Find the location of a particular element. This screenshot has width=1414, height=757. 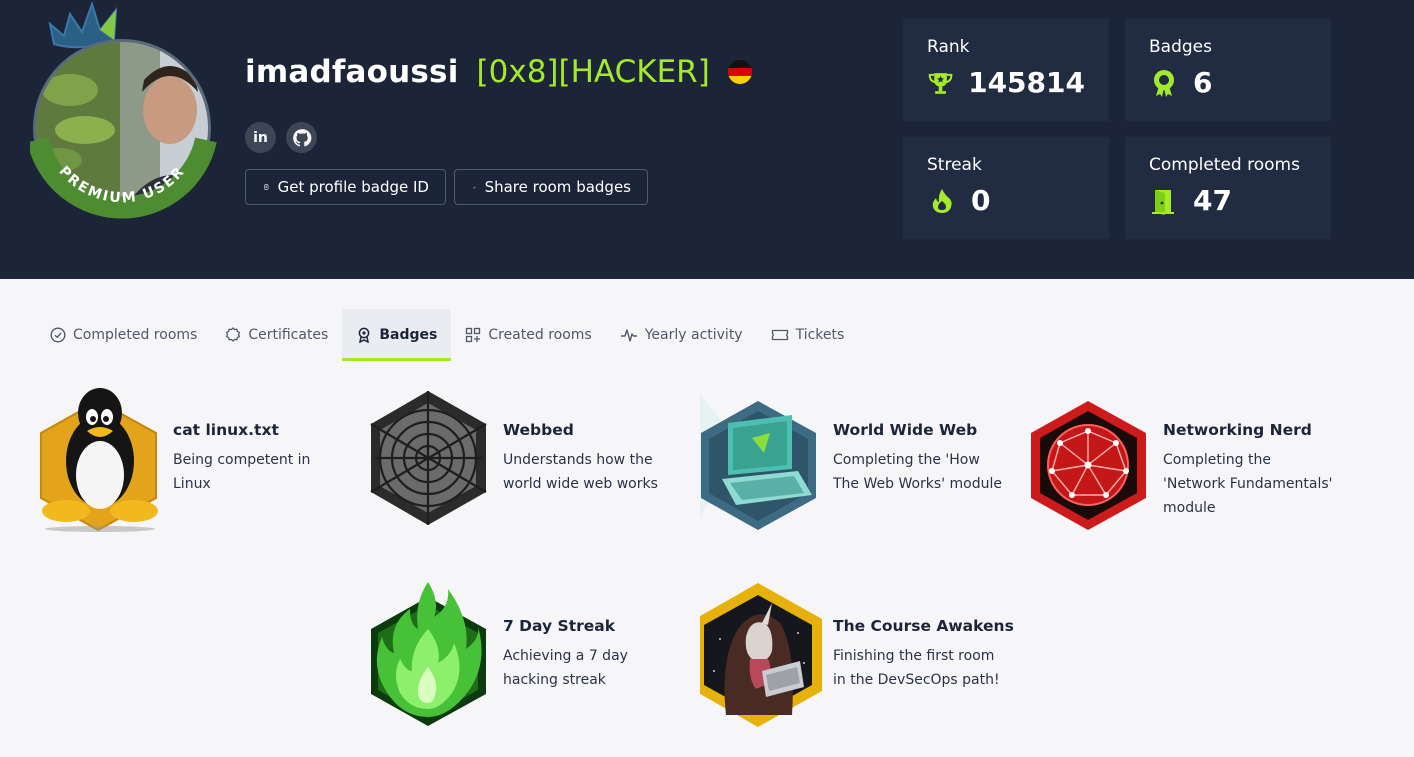

tab-certificates: Certificates is located at coordinates (276, 335).